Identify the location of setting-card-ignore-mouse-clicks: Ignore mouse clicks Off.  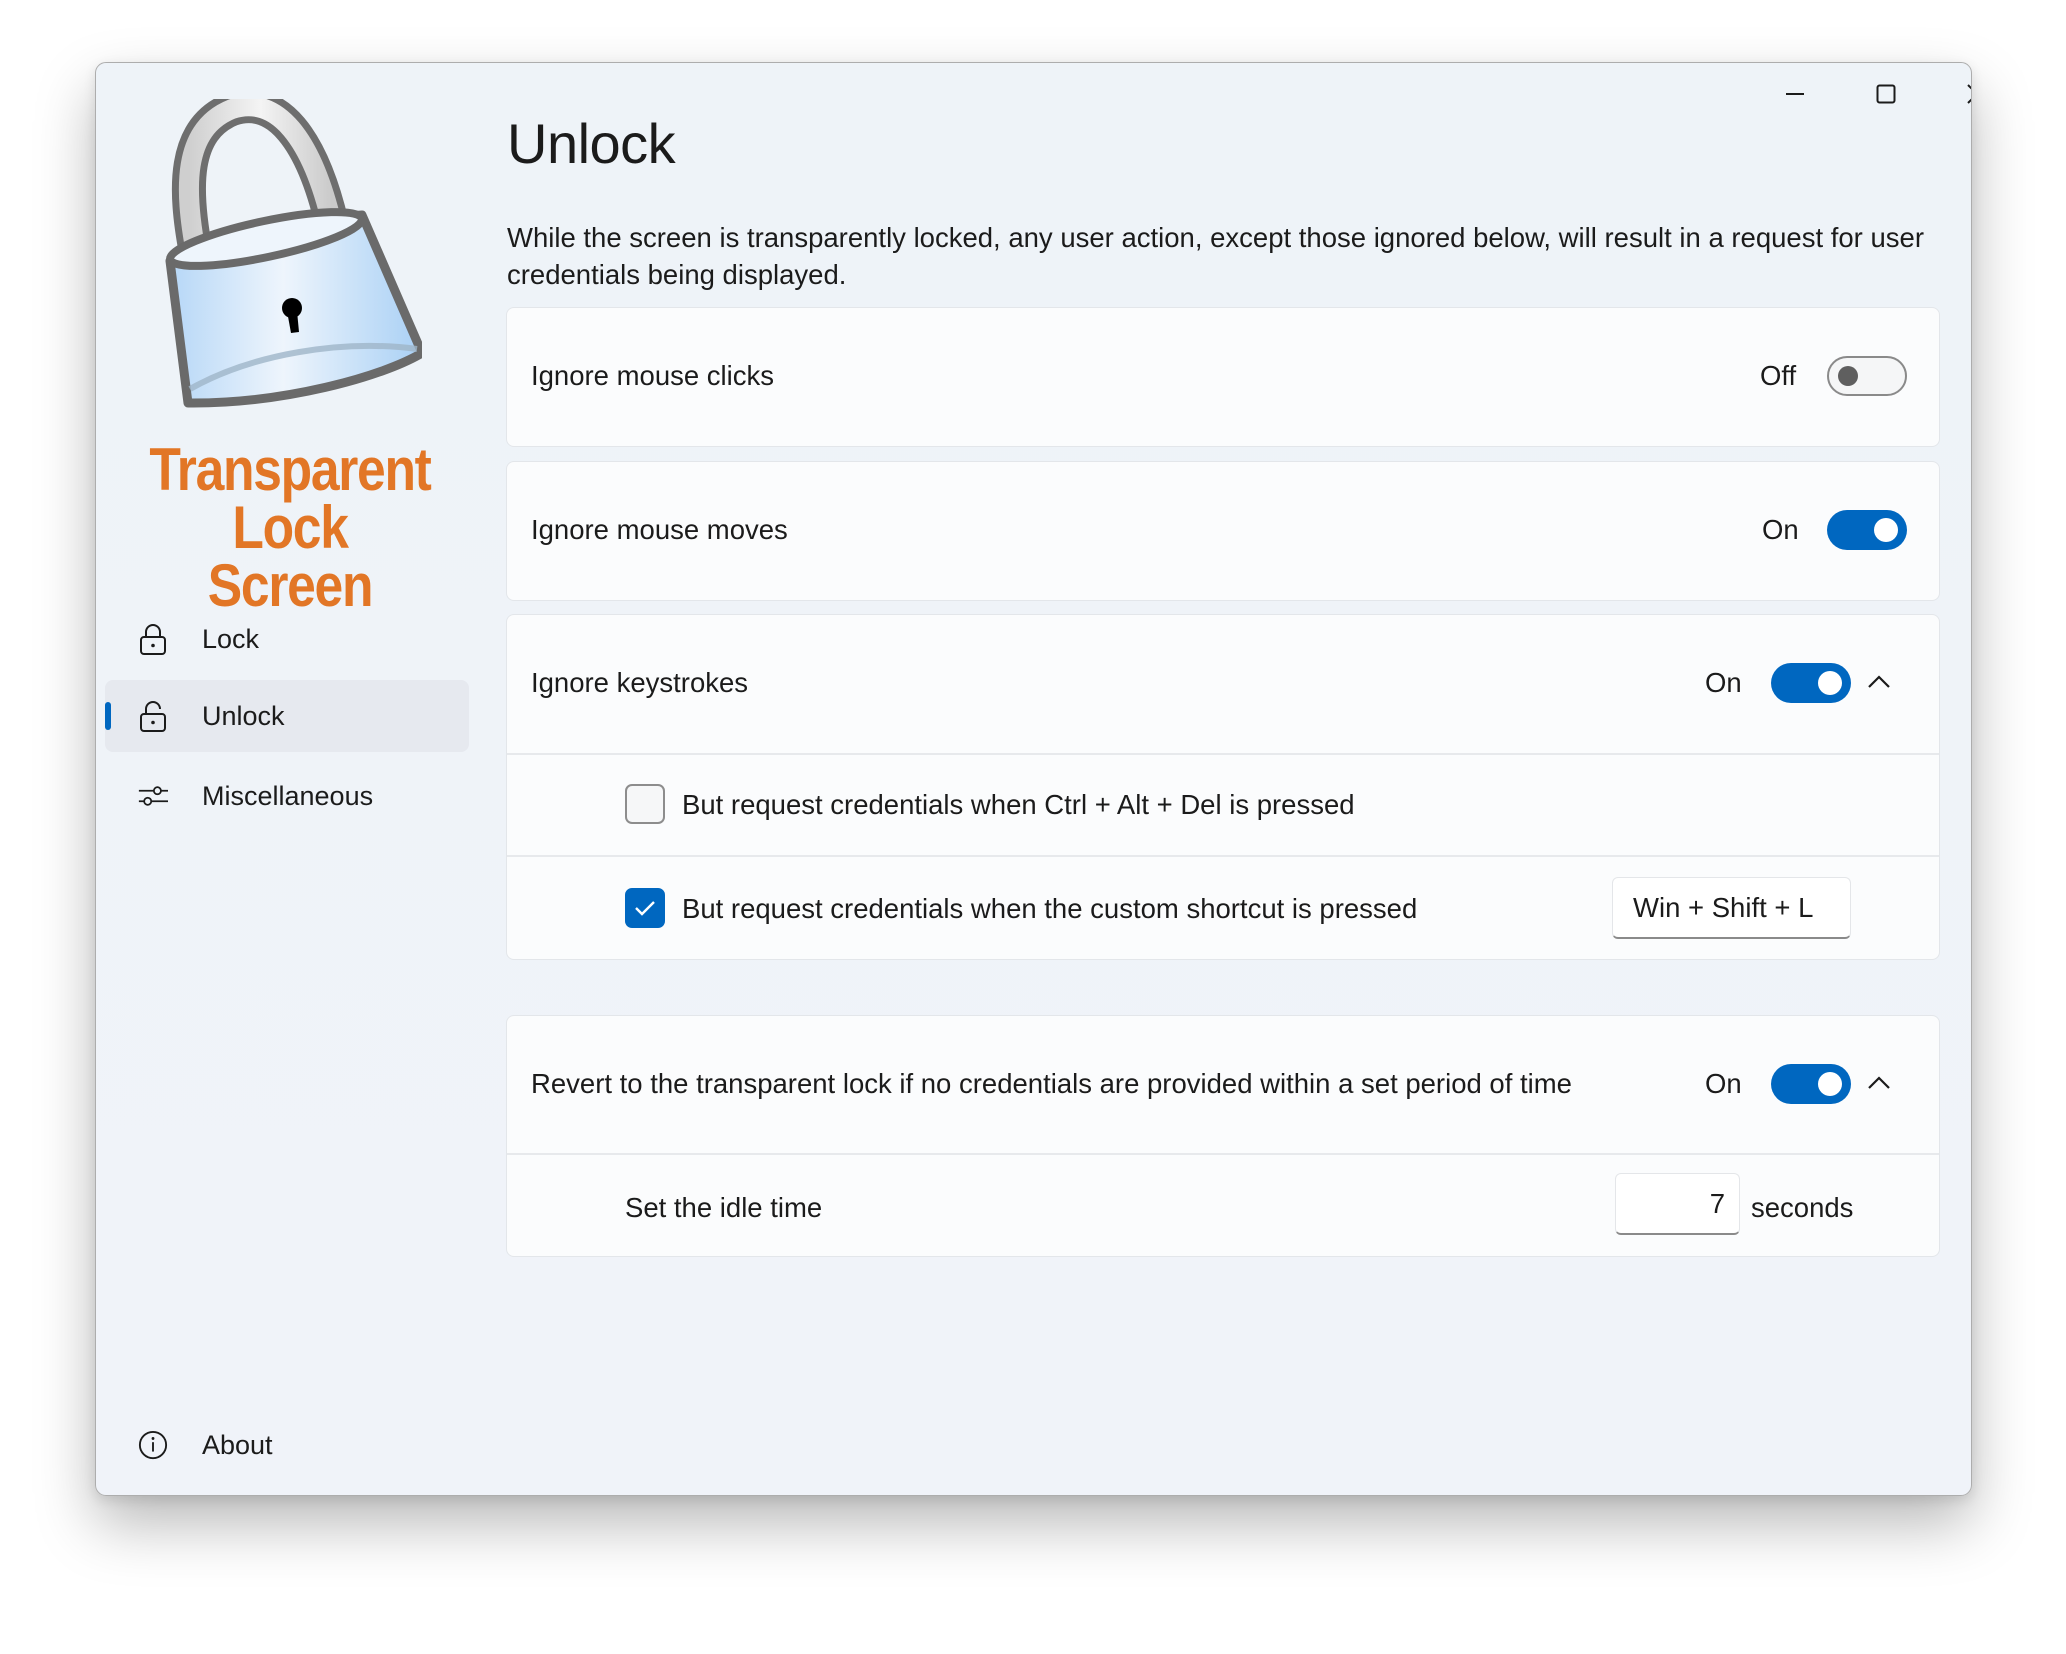
(1223, 377).